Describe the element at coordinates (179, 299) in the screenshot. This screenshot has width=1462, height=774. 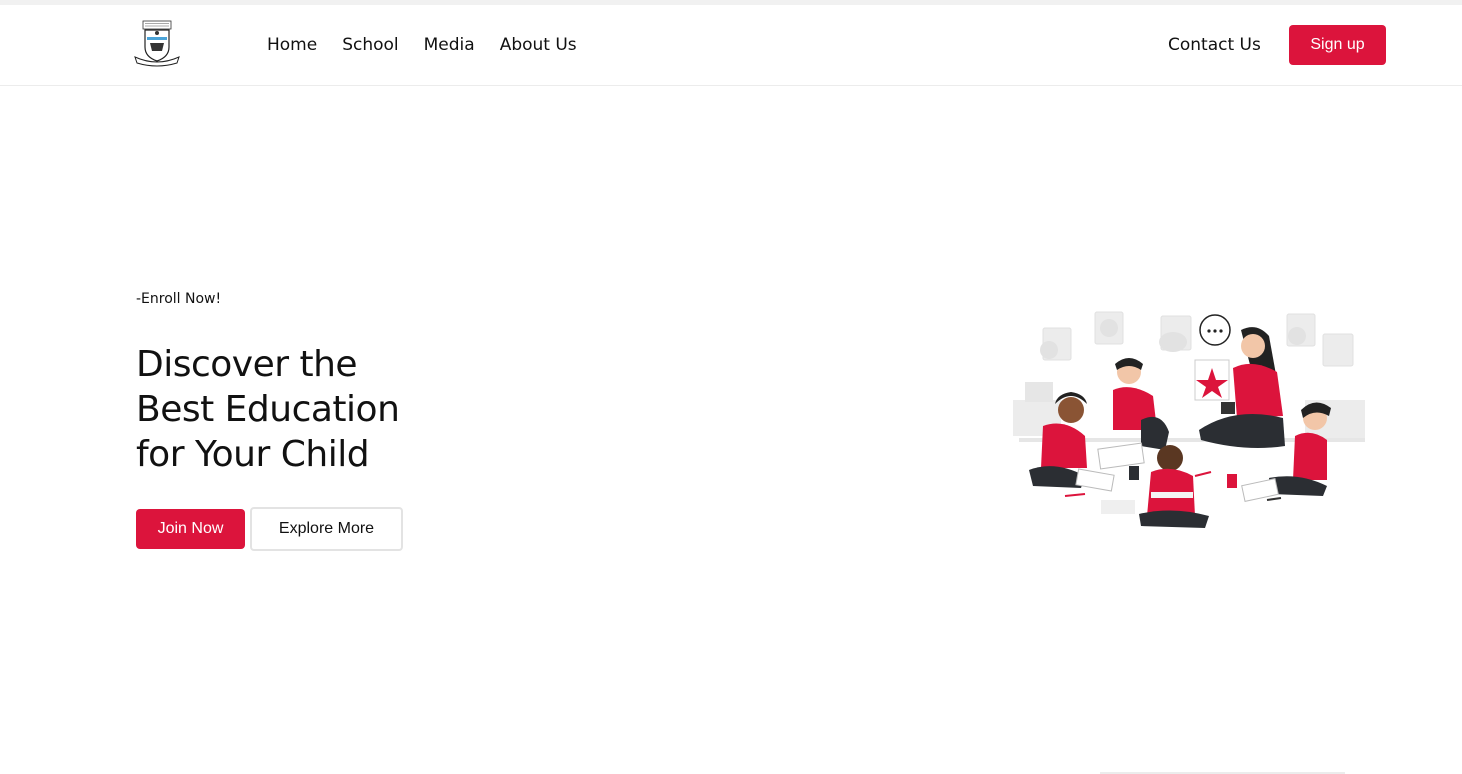
I see `enroll-eyebrow: -Enroll Now!` at that location.